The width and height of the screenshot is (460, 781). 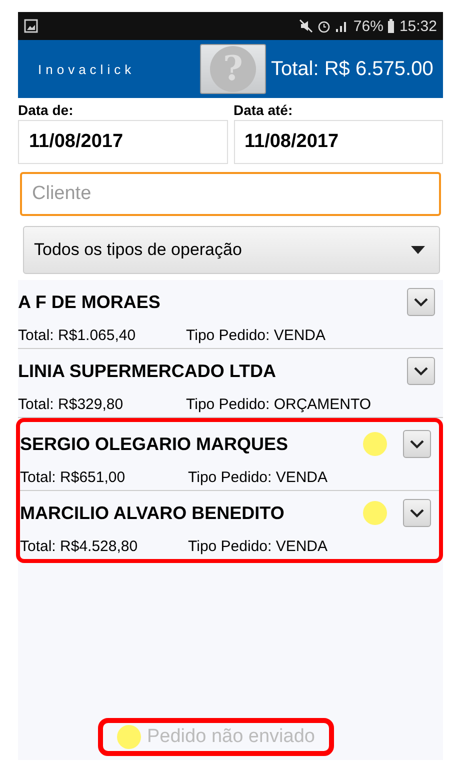 I want to click on battery-percentage: 76%, so click(x=368, y=26).